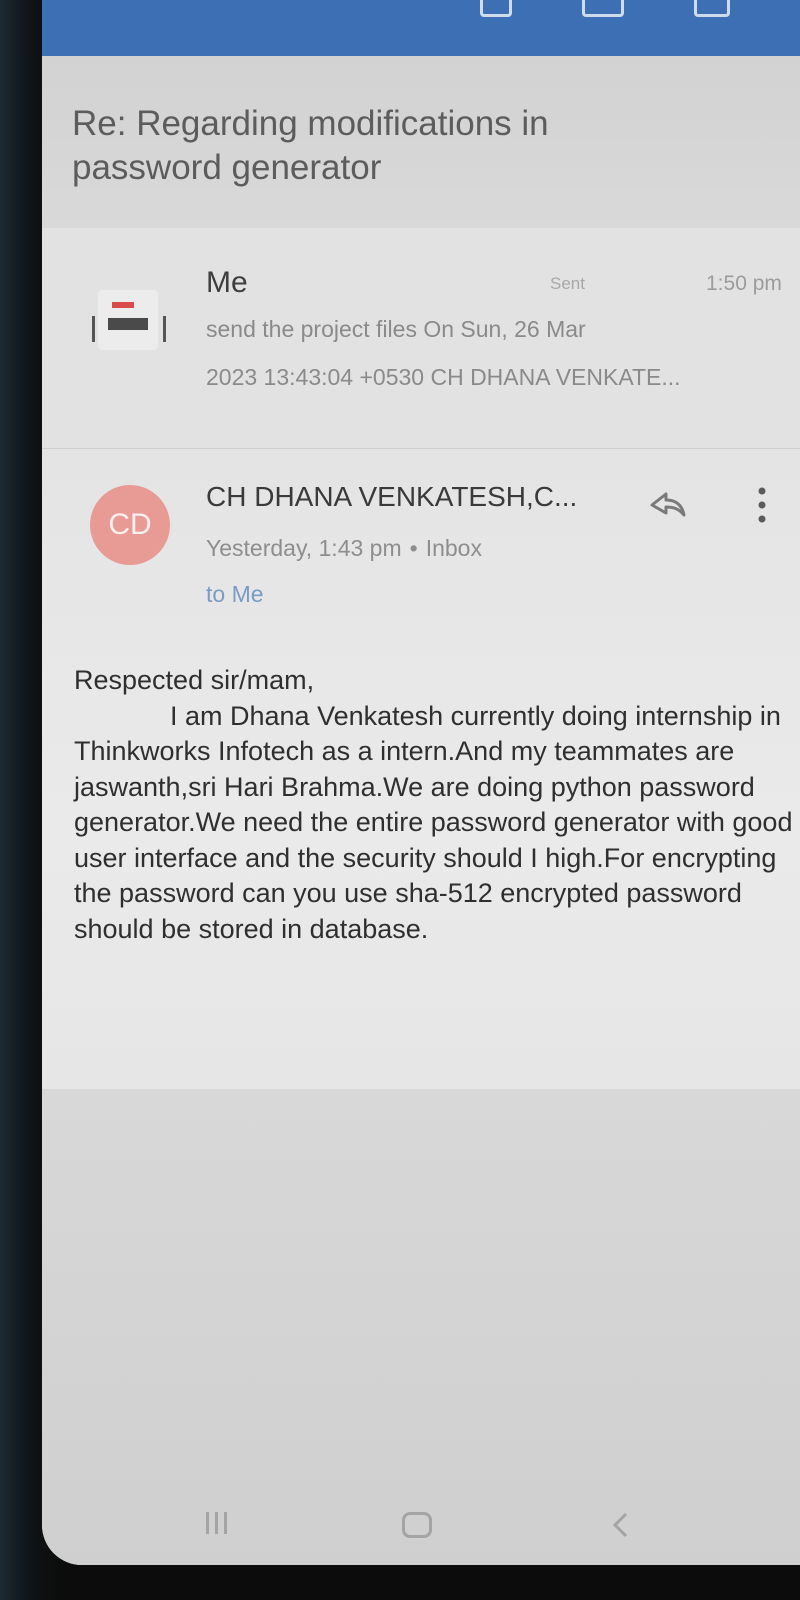 This screenshot has height=1600, width=800. I want to click on reply-icon, so click(668, 505).